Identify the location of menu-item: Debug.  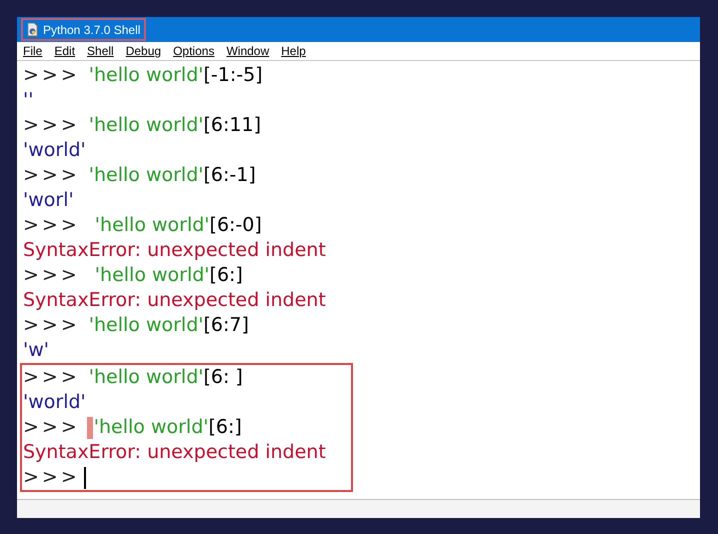
(144, 51).